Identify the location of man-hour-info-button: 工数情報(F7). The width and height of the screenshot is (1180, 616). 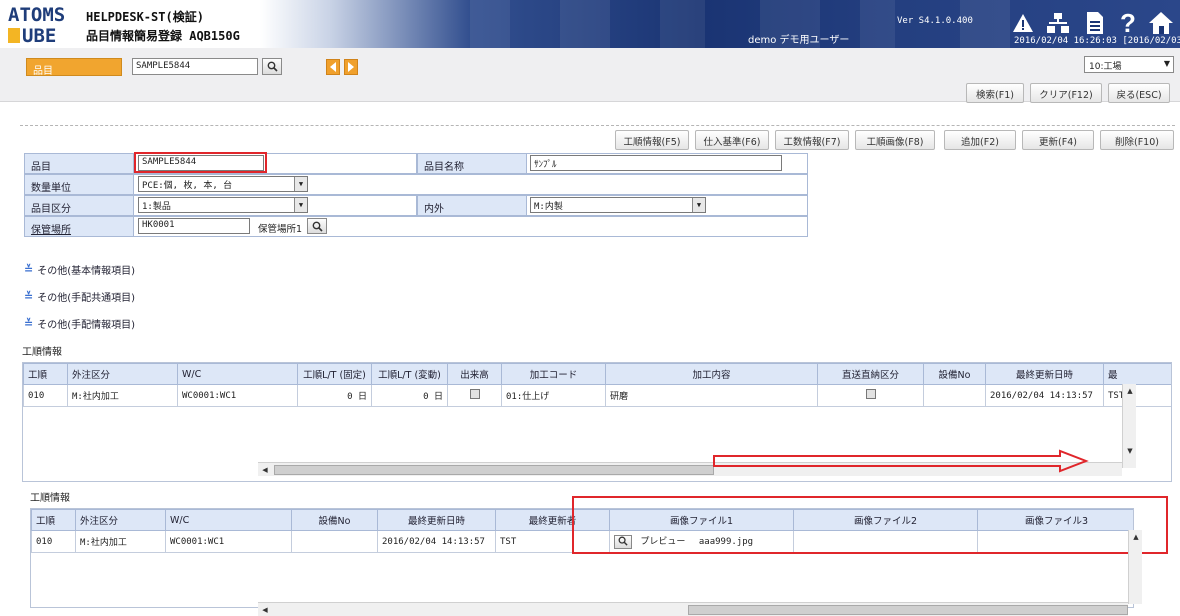
(812, 140).